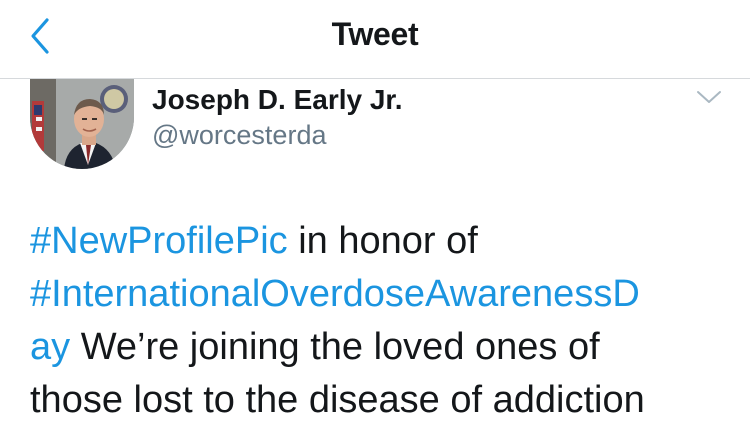 The image size is (750, 427). Describe the element at coordinates (159, 241) in the screenshot. I see `hashtag-link: #NewProfilePic` at that location.